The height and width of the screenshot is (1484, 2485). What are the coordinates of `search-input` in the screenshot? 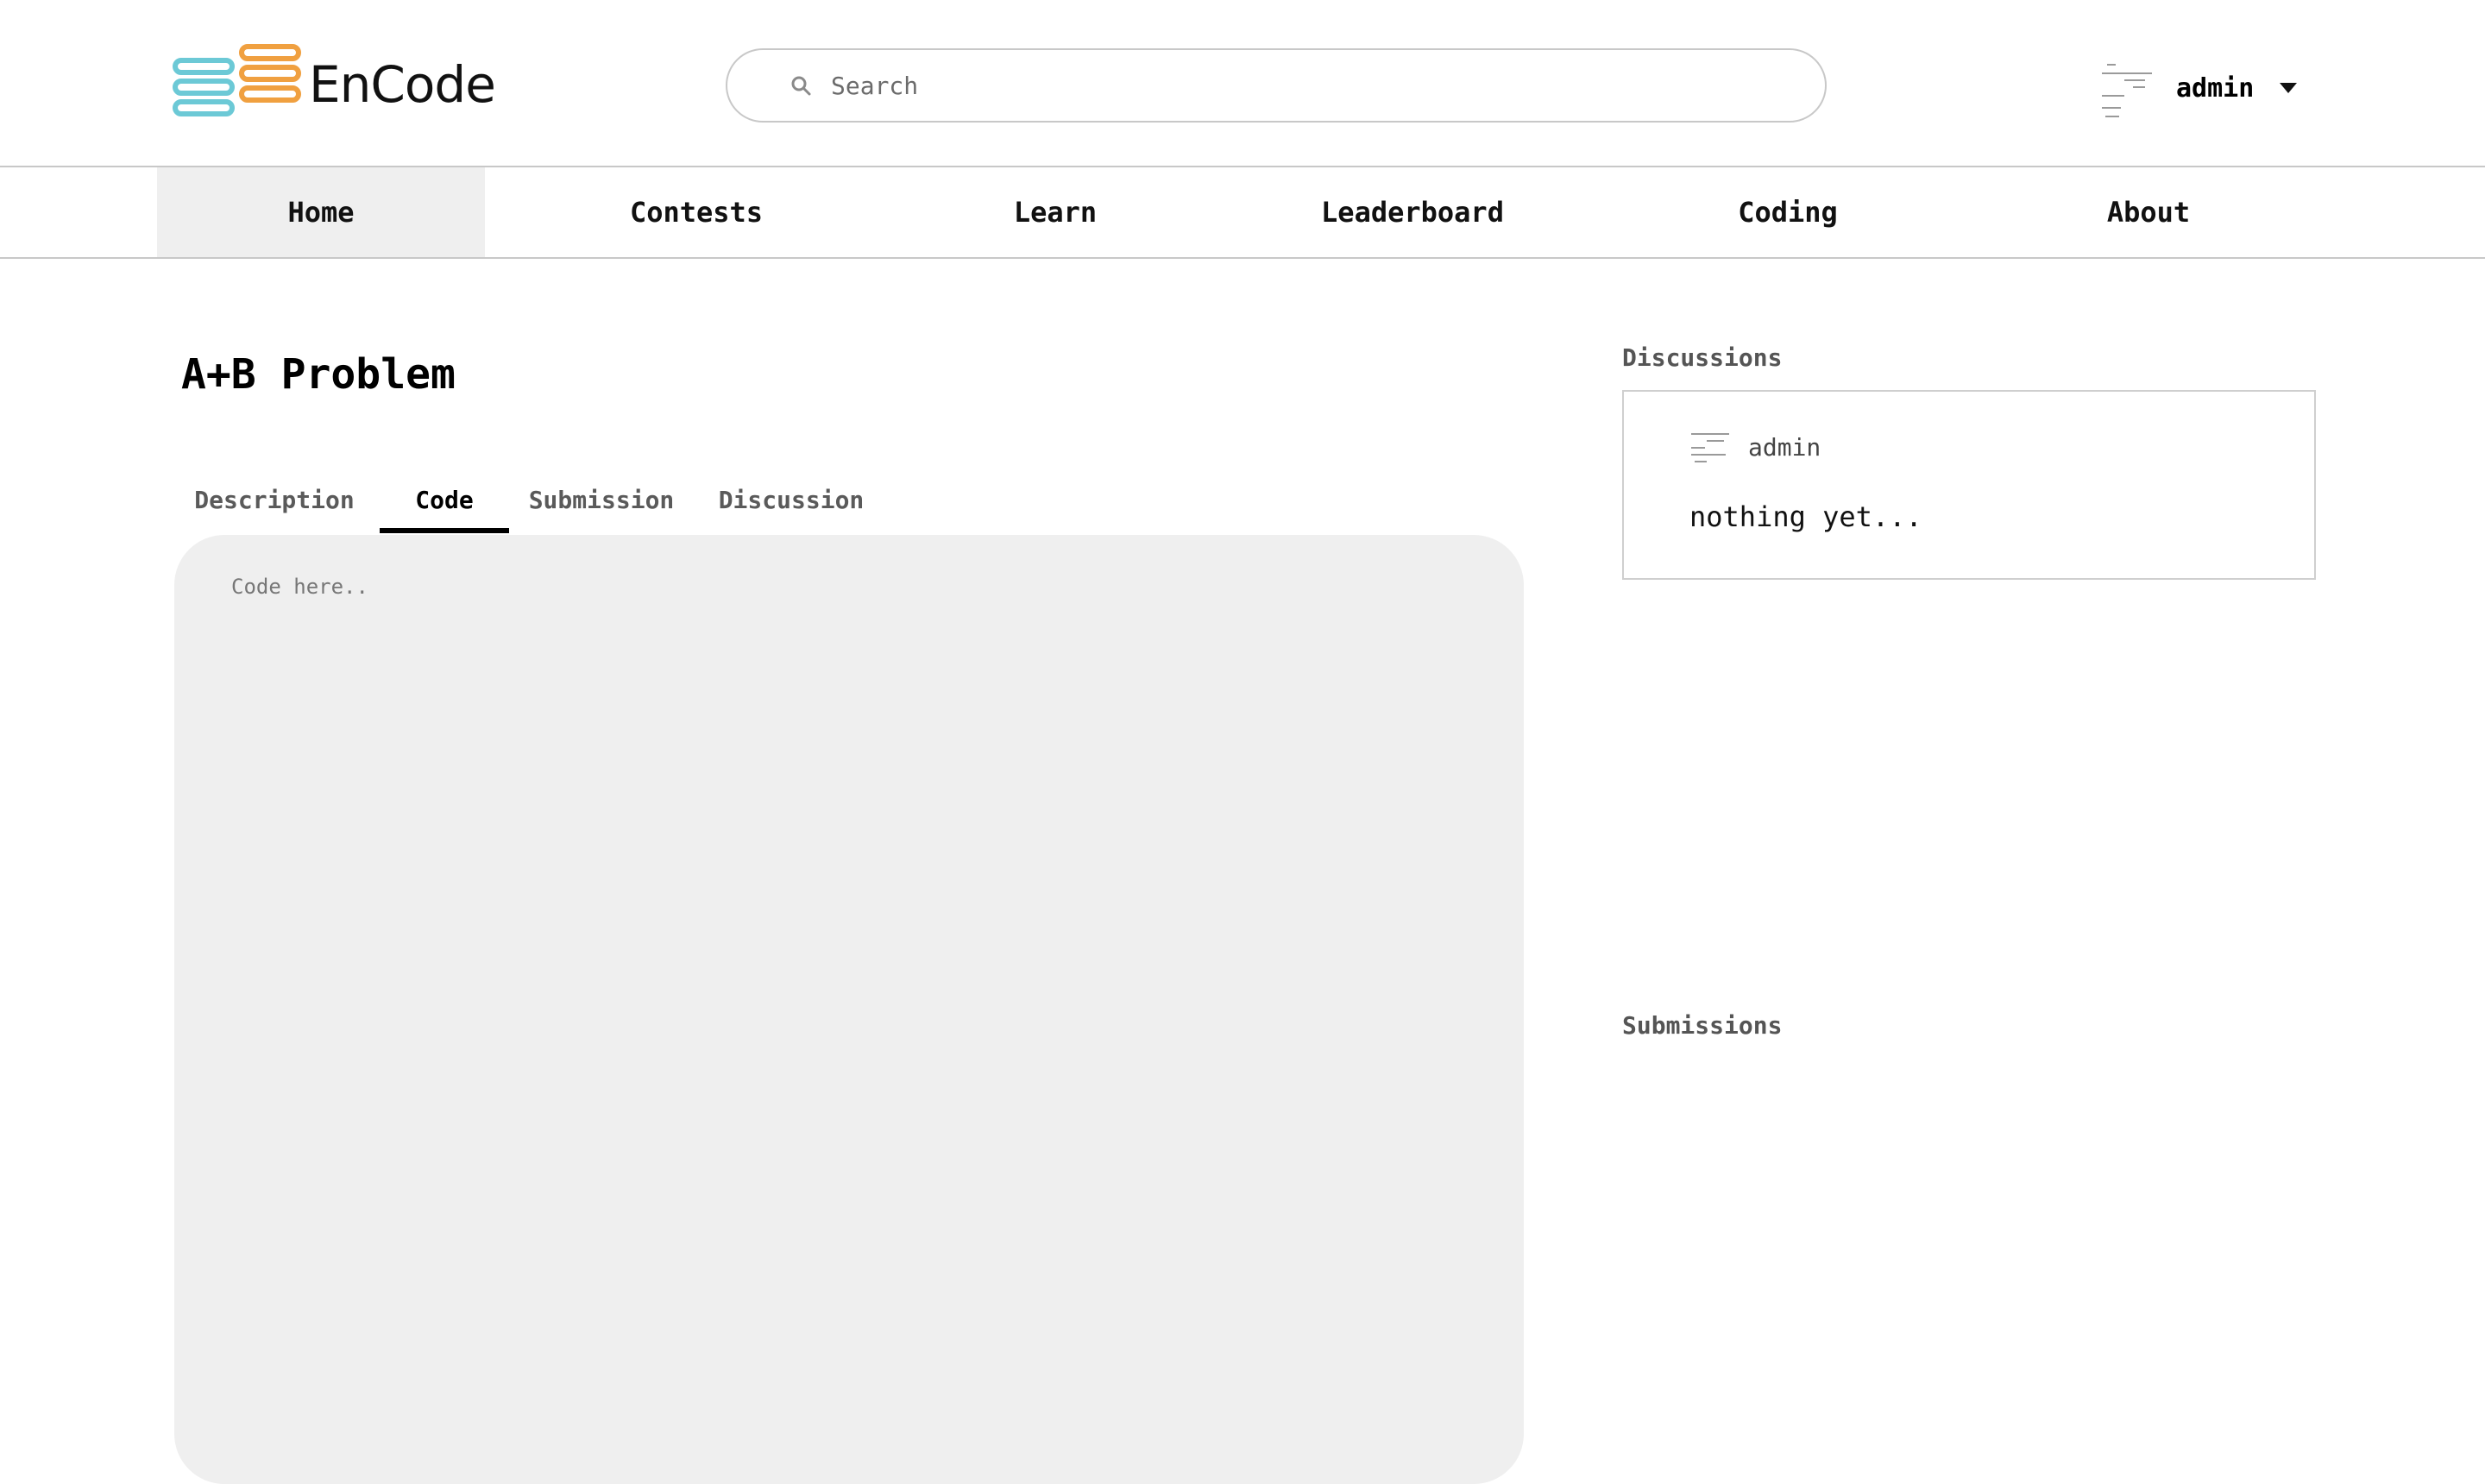 It's located at (1262, 85).